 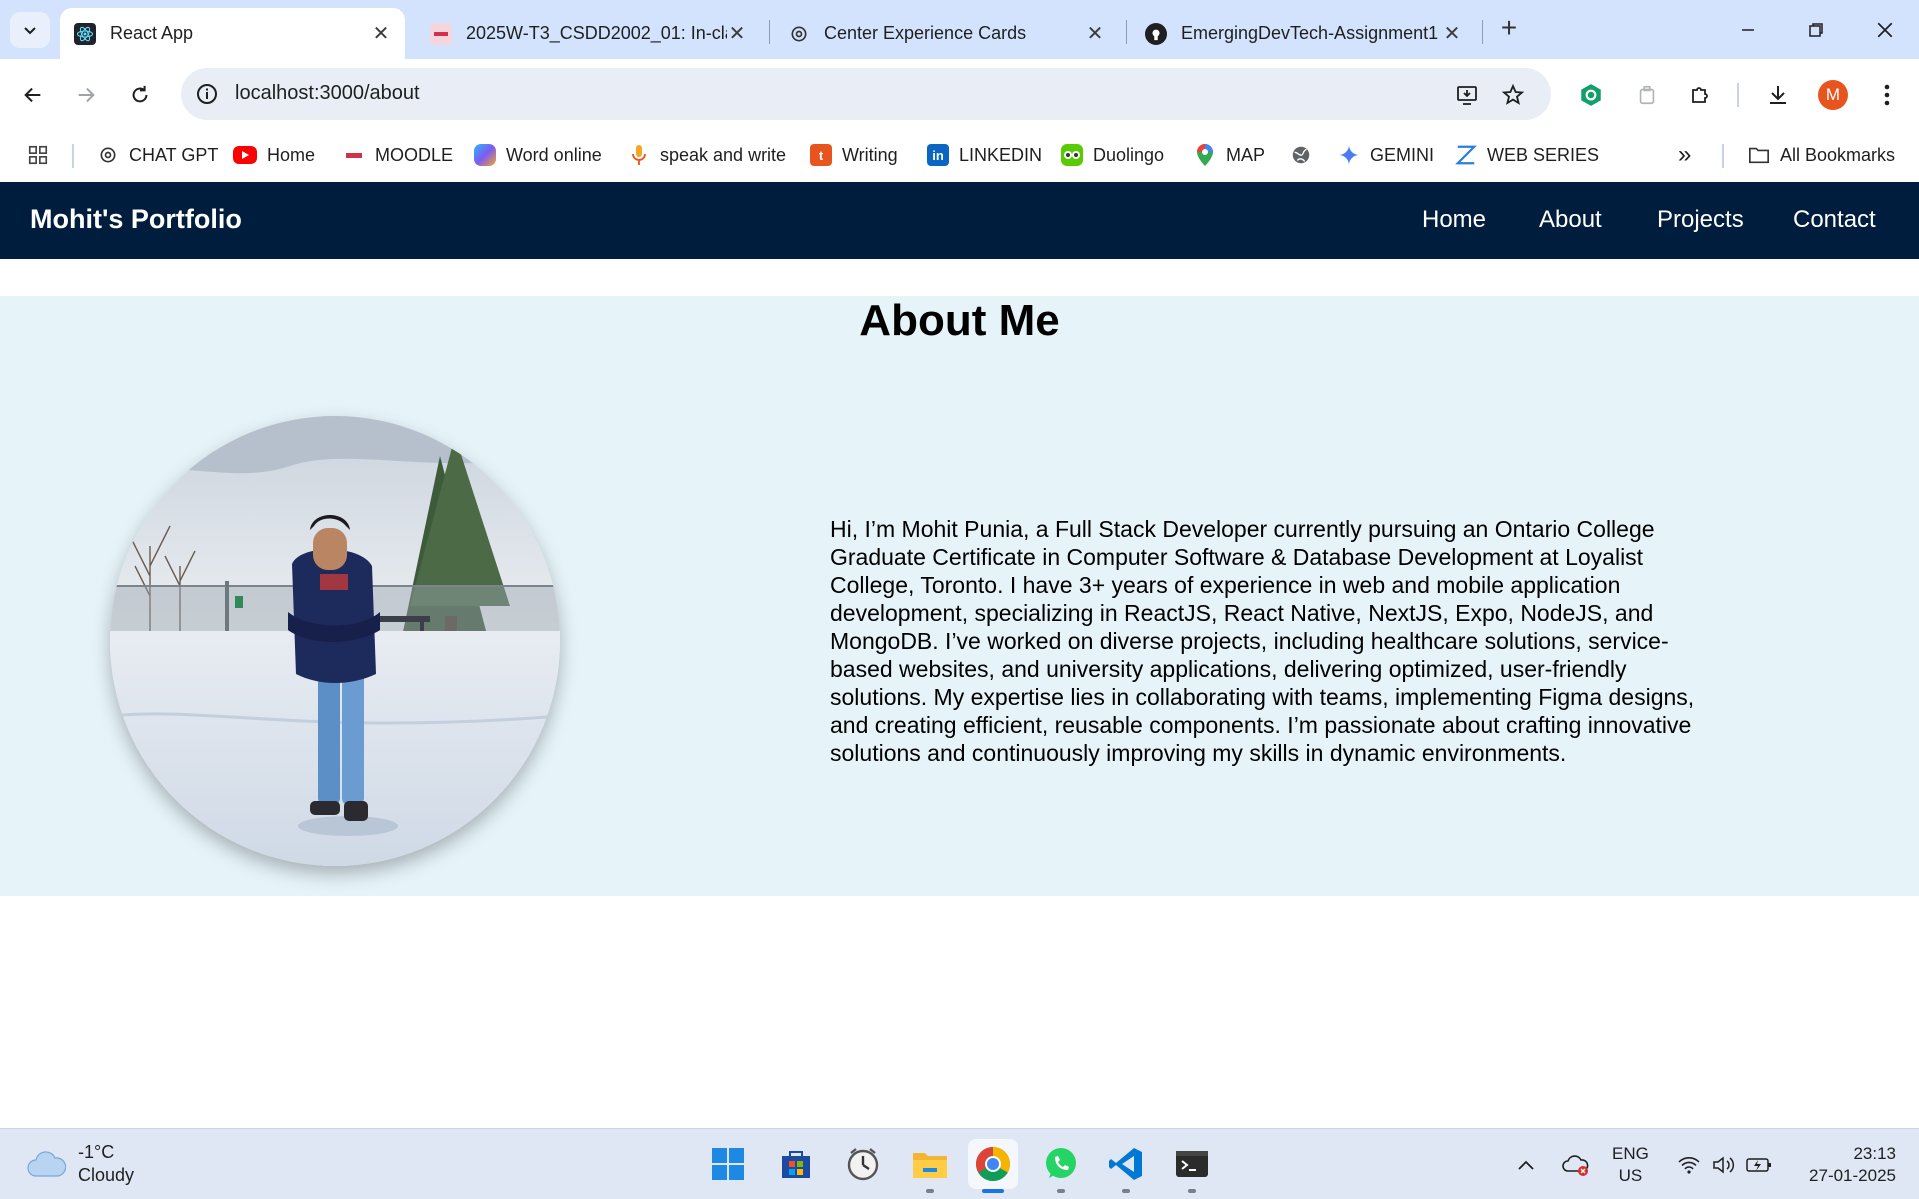 What do you see at coordinates (232, 33) in the screenshot?
I see `tab-react-app: React App ✕` at bounding box center [232, 33].